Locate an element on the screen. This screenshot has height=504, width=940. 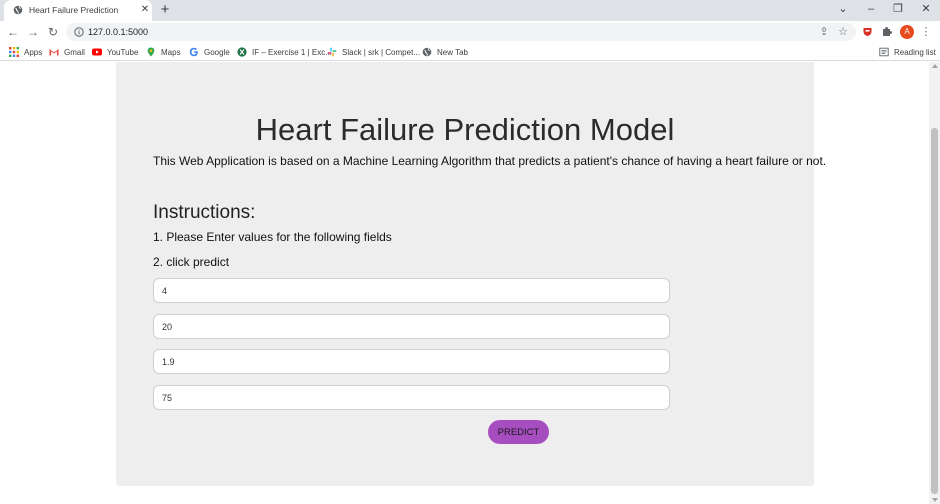
gmail-icon is located at coordinates (54, 52).